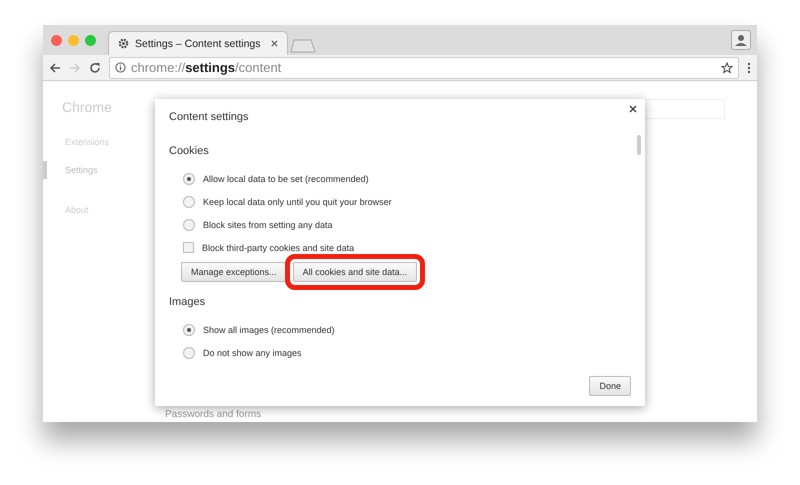 This screenshot has width=800, height=485. Describe the element at coordinates (198, 43) in the screenshot. I see `browser-tab: Settings – Content settings` at that location.